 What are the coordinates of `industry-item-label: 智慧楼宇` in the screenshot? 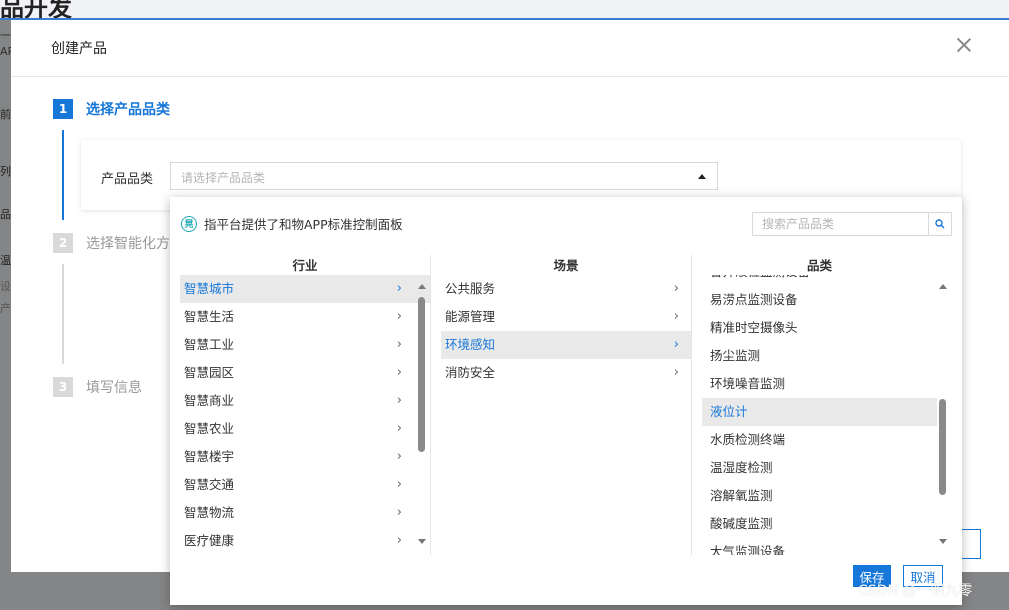 It's located at (209, 456).